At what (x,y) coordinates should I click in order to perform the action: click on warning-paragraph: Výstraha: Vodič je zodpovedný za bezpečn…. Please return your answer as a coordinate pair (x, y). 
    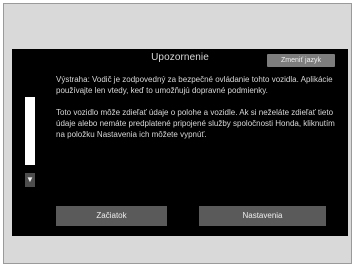
    Looking at the image, I should click on (194, 85).